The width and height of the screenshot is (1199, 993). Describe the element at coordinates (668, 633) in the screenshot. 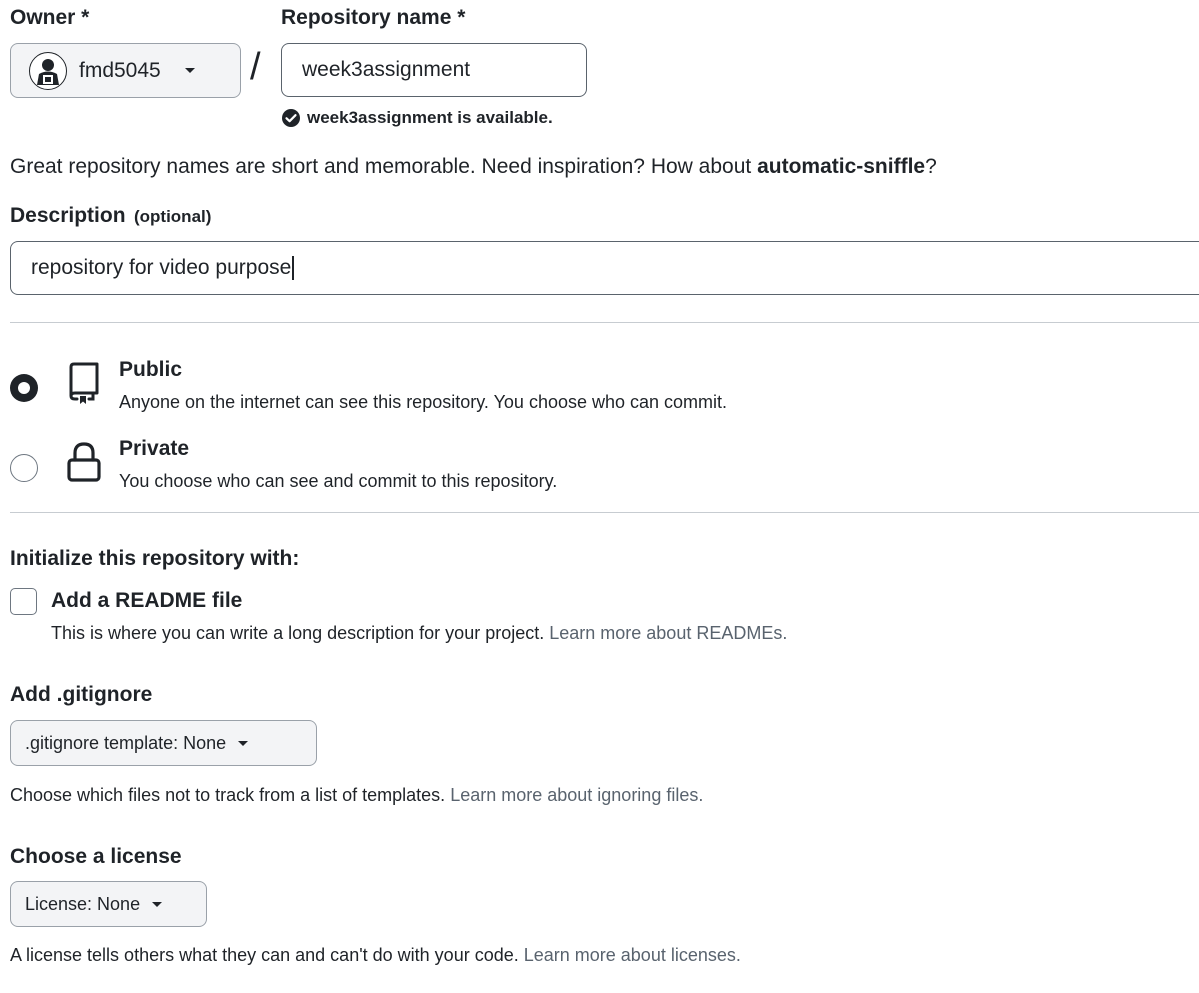

I see `learn-more-readmes-link: Learn more about READMEs.` at that location.